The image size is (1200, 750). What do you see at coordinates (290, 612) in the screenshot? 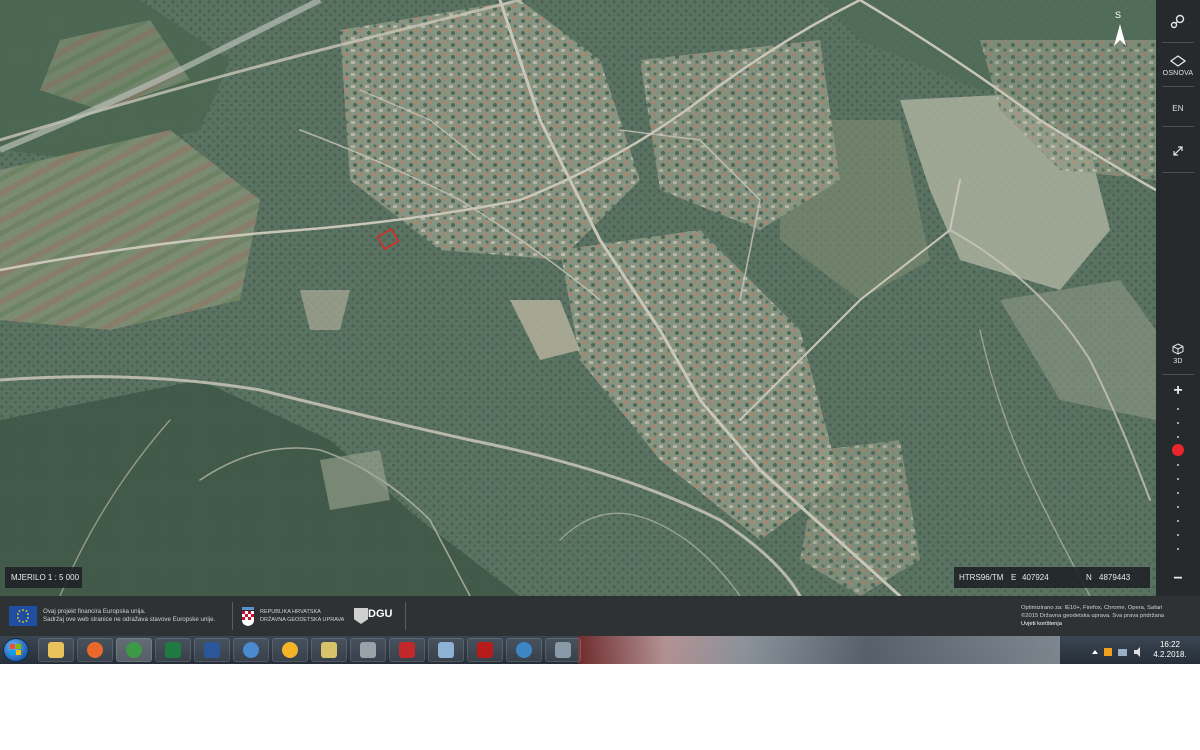
I see `government-line1: REPUBLIKA HRVATSKA` at bounding box center [290, 612].